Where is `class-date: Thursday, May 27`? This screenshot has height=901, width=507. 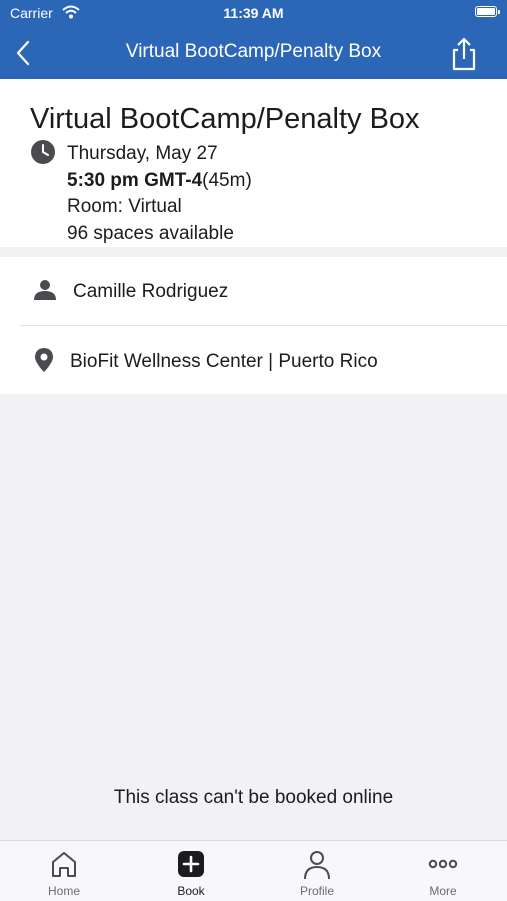
class-date: Thursday, May 27 is located at coordinates (142, 153).